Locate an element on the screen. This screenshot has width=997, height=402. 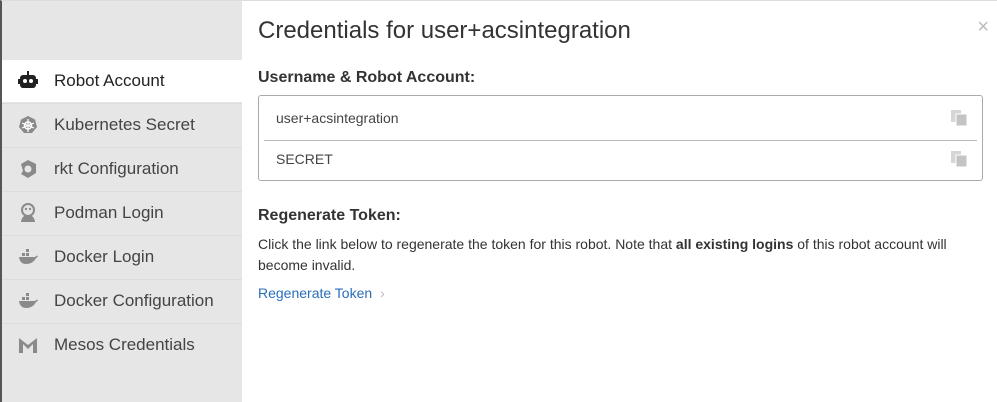
sidebar-item-mesos-credentials: Mesos Credentials is located at coordinates (122, 344).